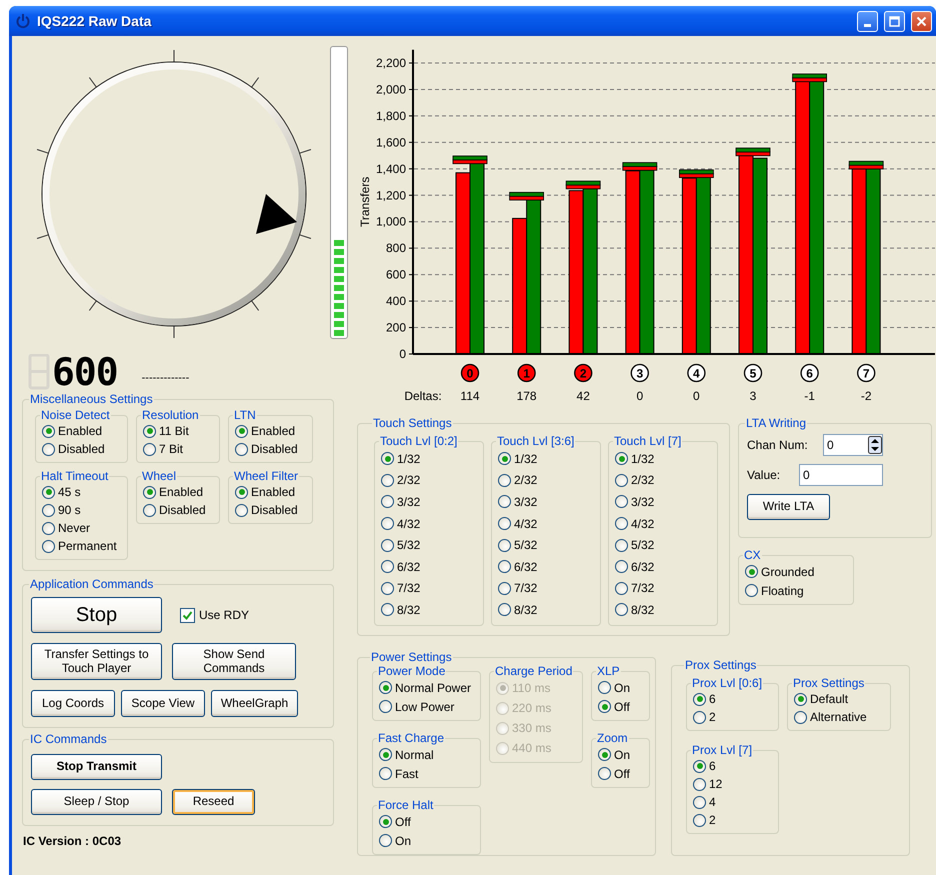 The width and height of the screenshot is (936, 875). Describe the element at coordinates (81, 546) in the screenshot. I see `radio-button: Permanent` at that location.